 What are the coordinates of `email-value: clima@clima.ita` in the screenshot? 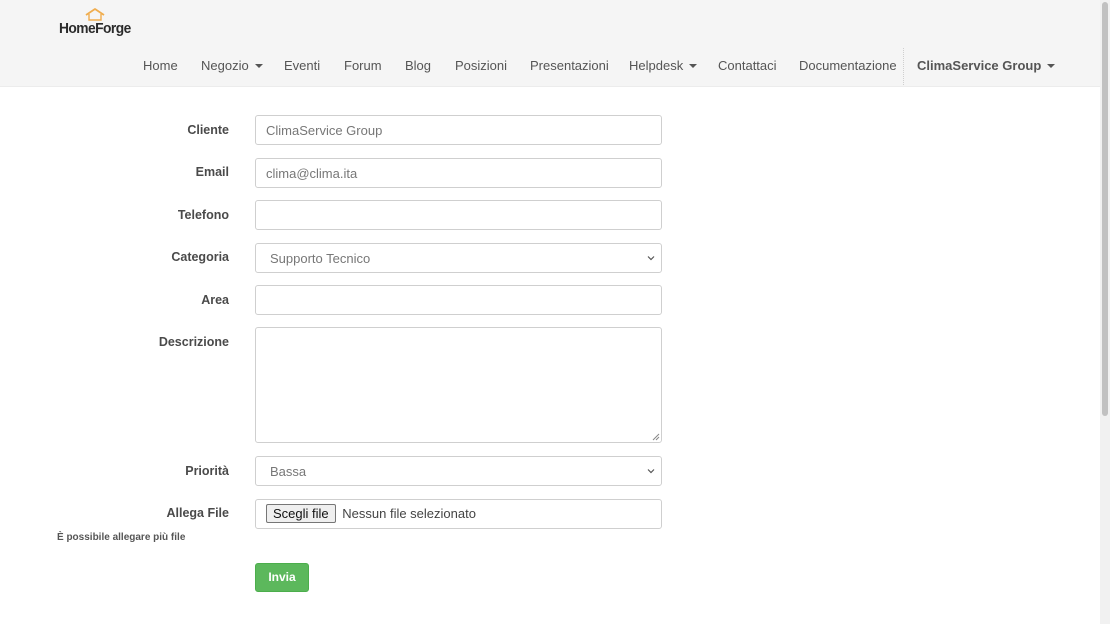 It's located at (312, 173).